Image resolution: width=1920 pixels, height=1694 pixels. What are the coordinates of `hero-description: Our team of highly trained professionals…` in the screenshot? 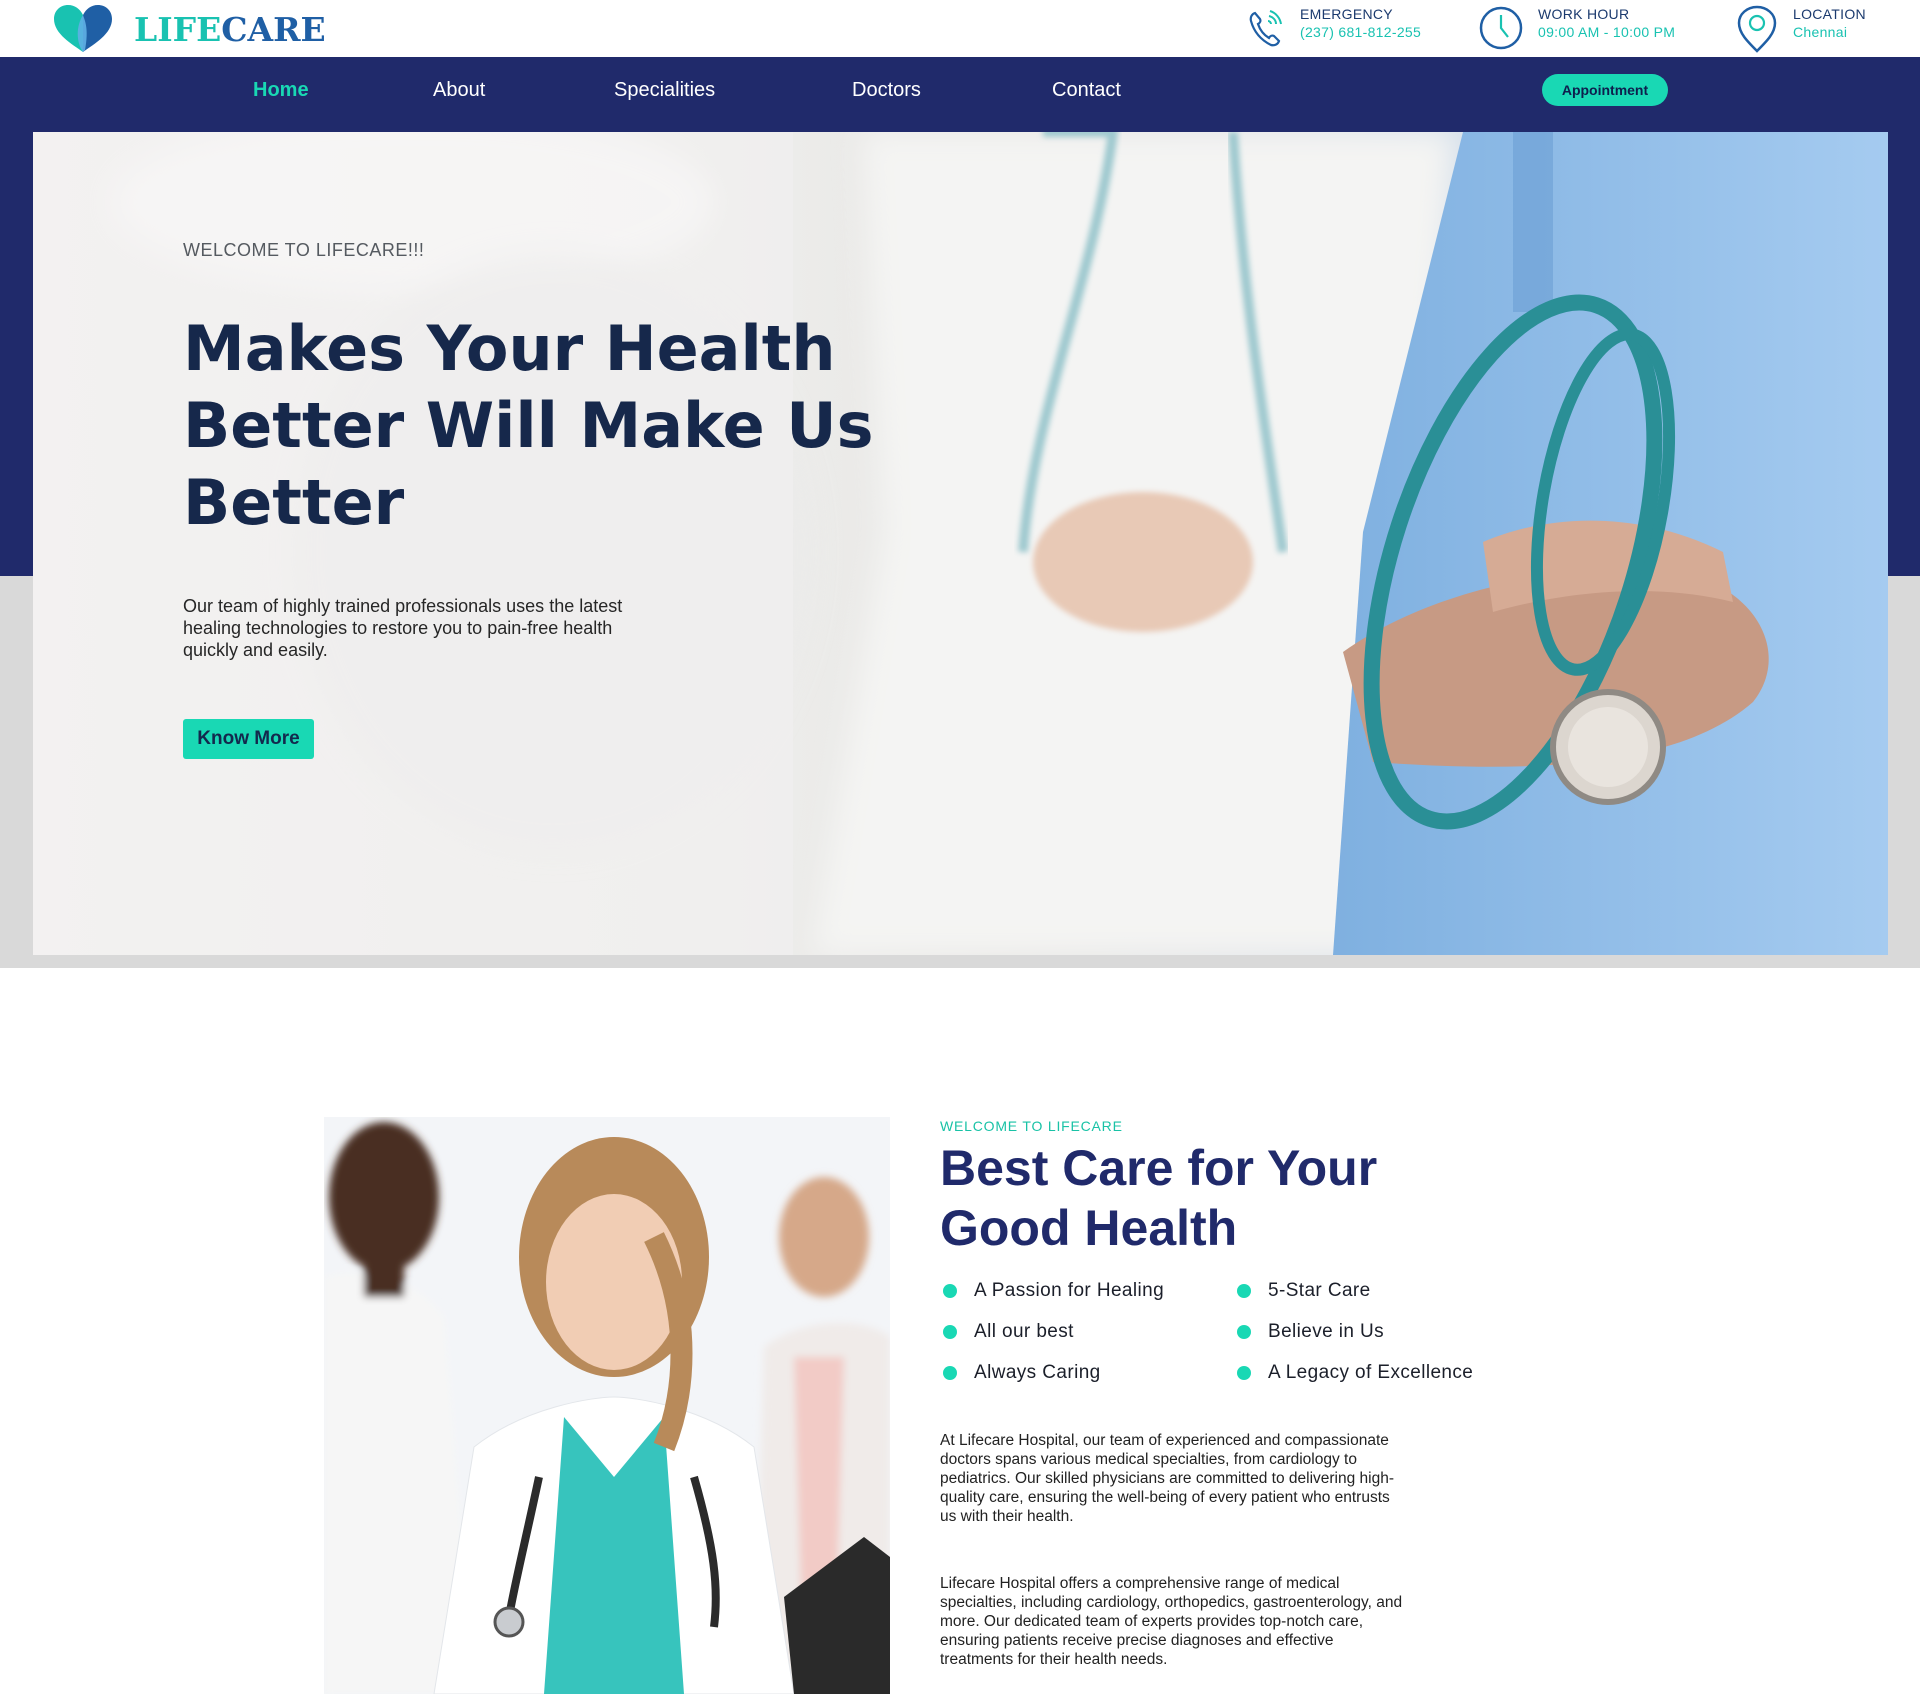 It's located at (403, 628).